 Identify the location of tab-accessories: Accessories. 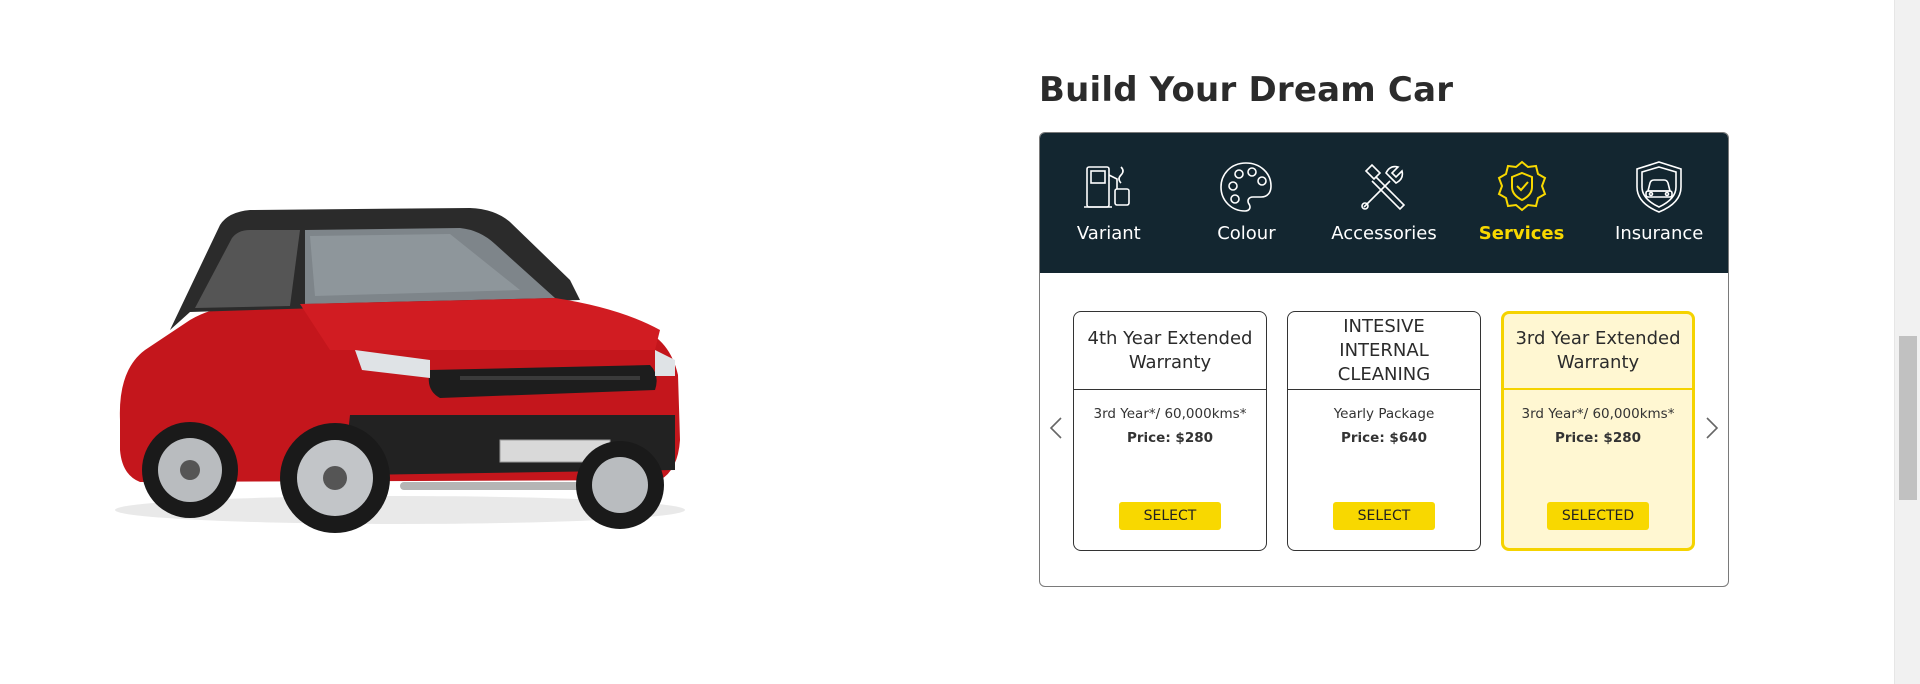
(1384, 203).